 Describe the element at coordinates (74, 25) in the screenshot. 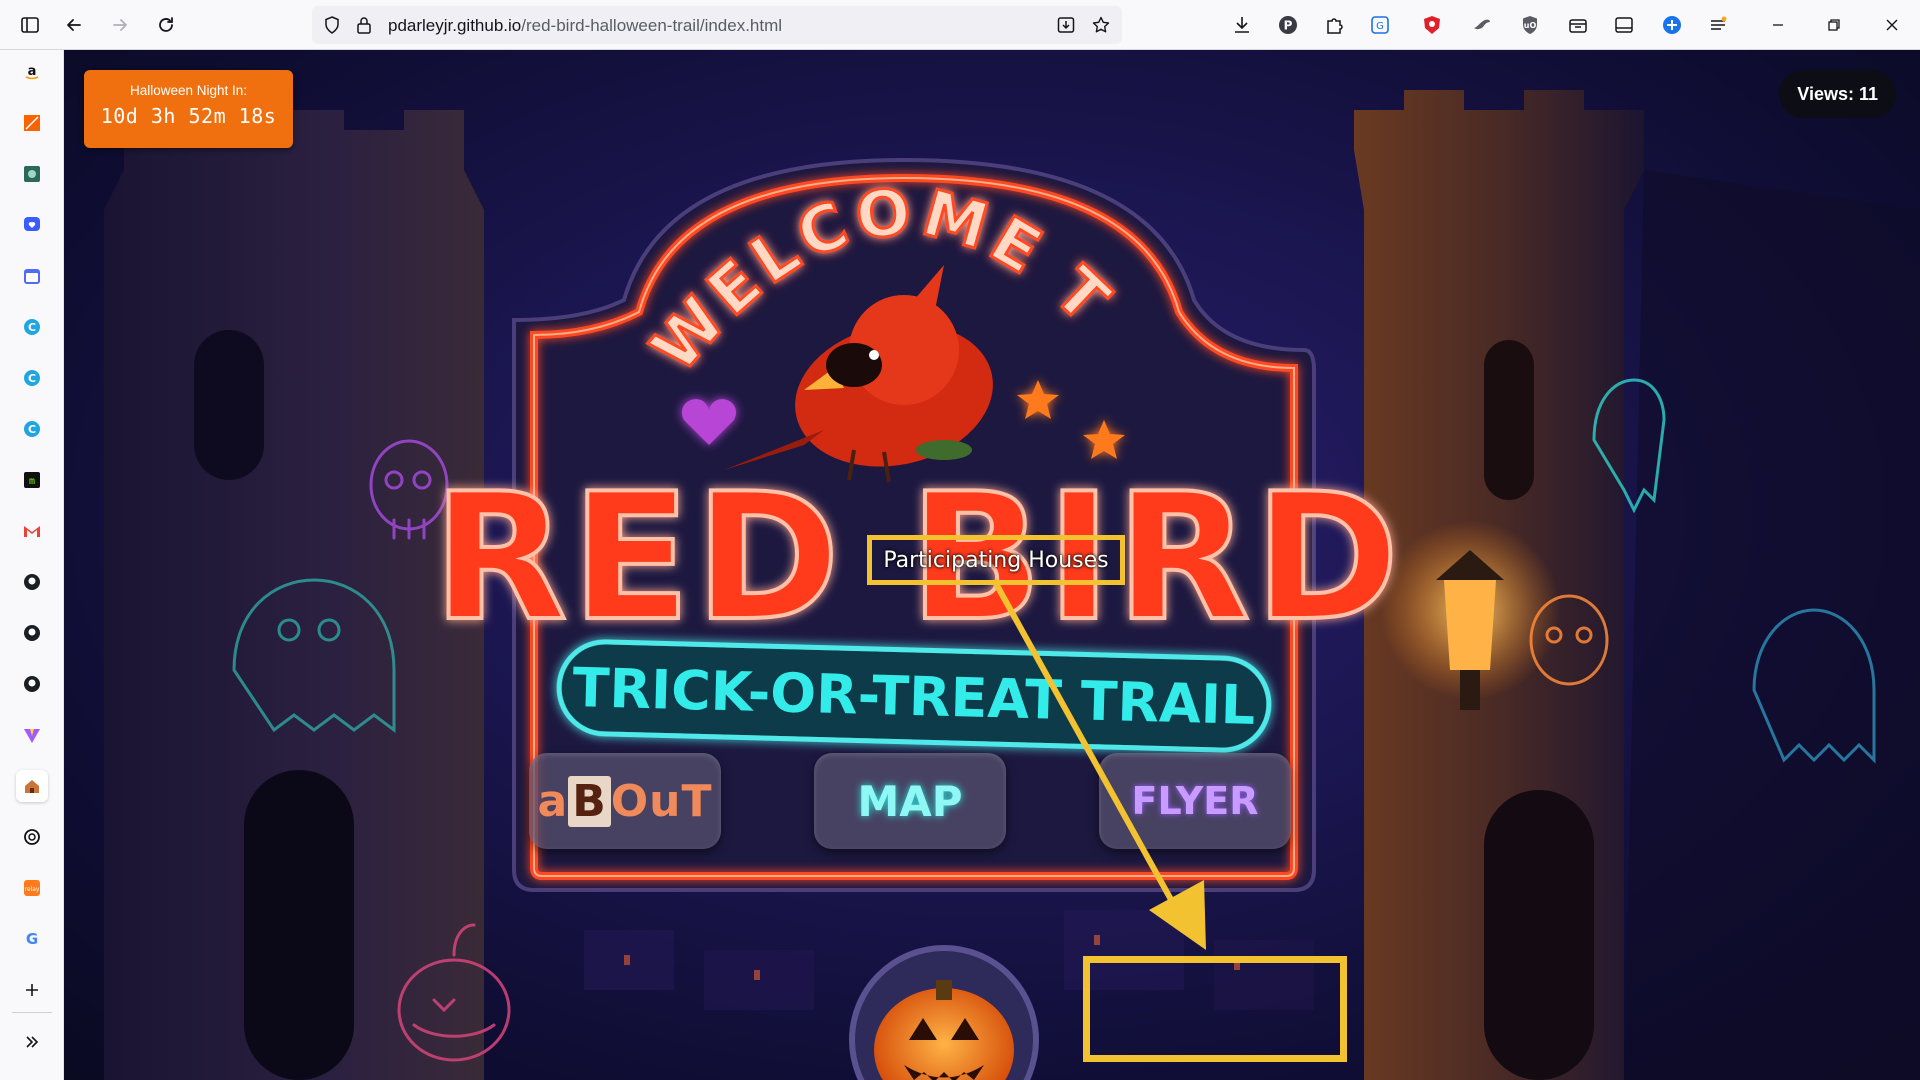

I see `back-arrow-icon` at that location.